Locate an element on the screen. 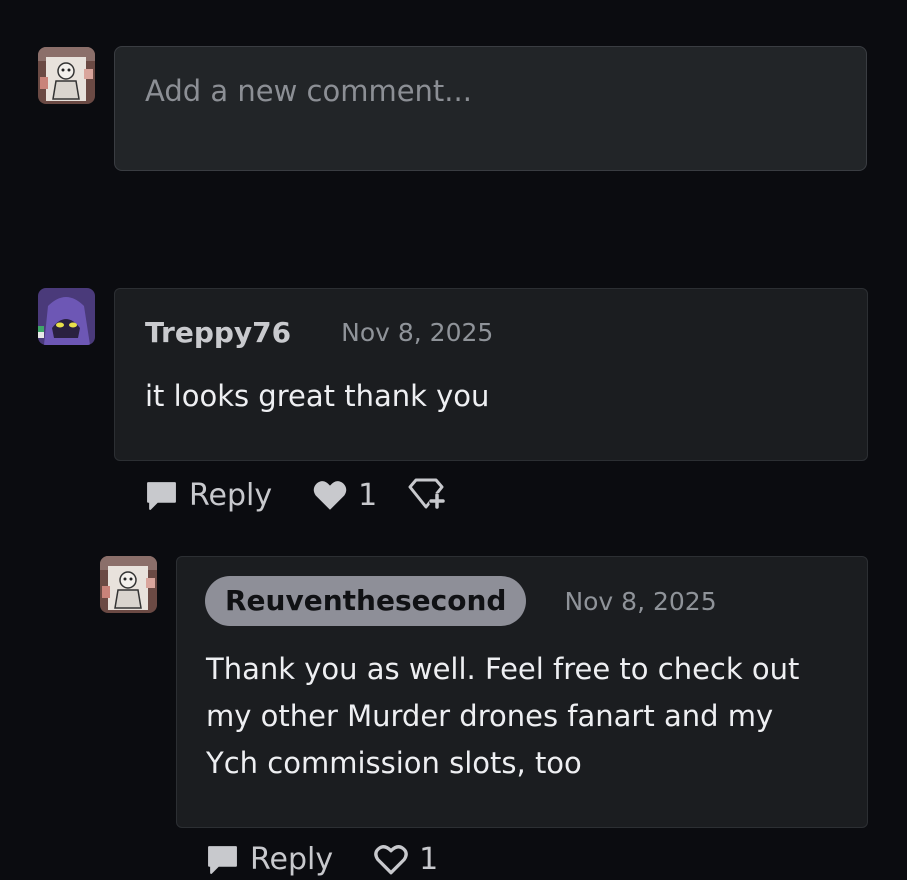  reply-author-avatar is located at coordinates (128, 584).